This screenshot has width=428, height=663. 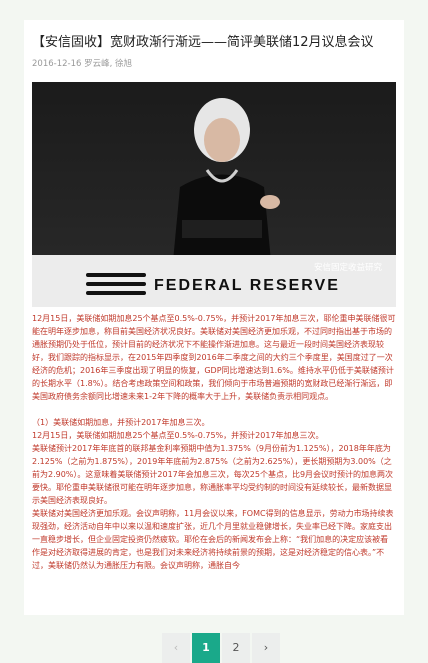 What do you see at coordinates (203, 42) in the screenshot?
I see `article-title: 【安信固收】宽财政渐行渐远——简评美联储12月议息会议` at bounding box center [203, 42].